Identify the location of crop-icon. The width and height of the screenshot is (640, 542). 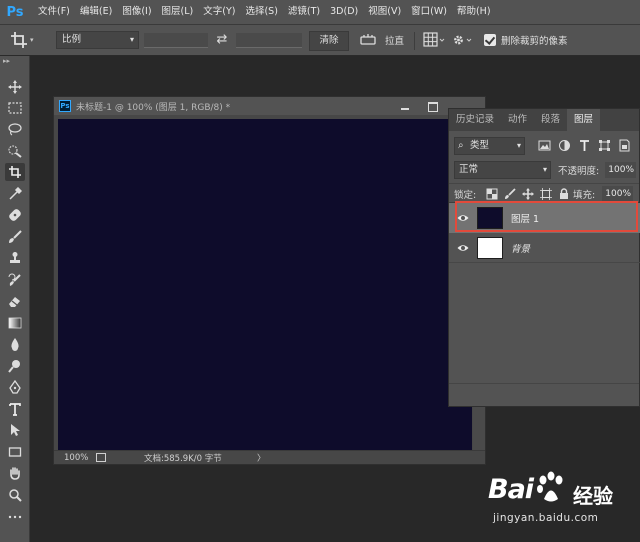
(19, 40).